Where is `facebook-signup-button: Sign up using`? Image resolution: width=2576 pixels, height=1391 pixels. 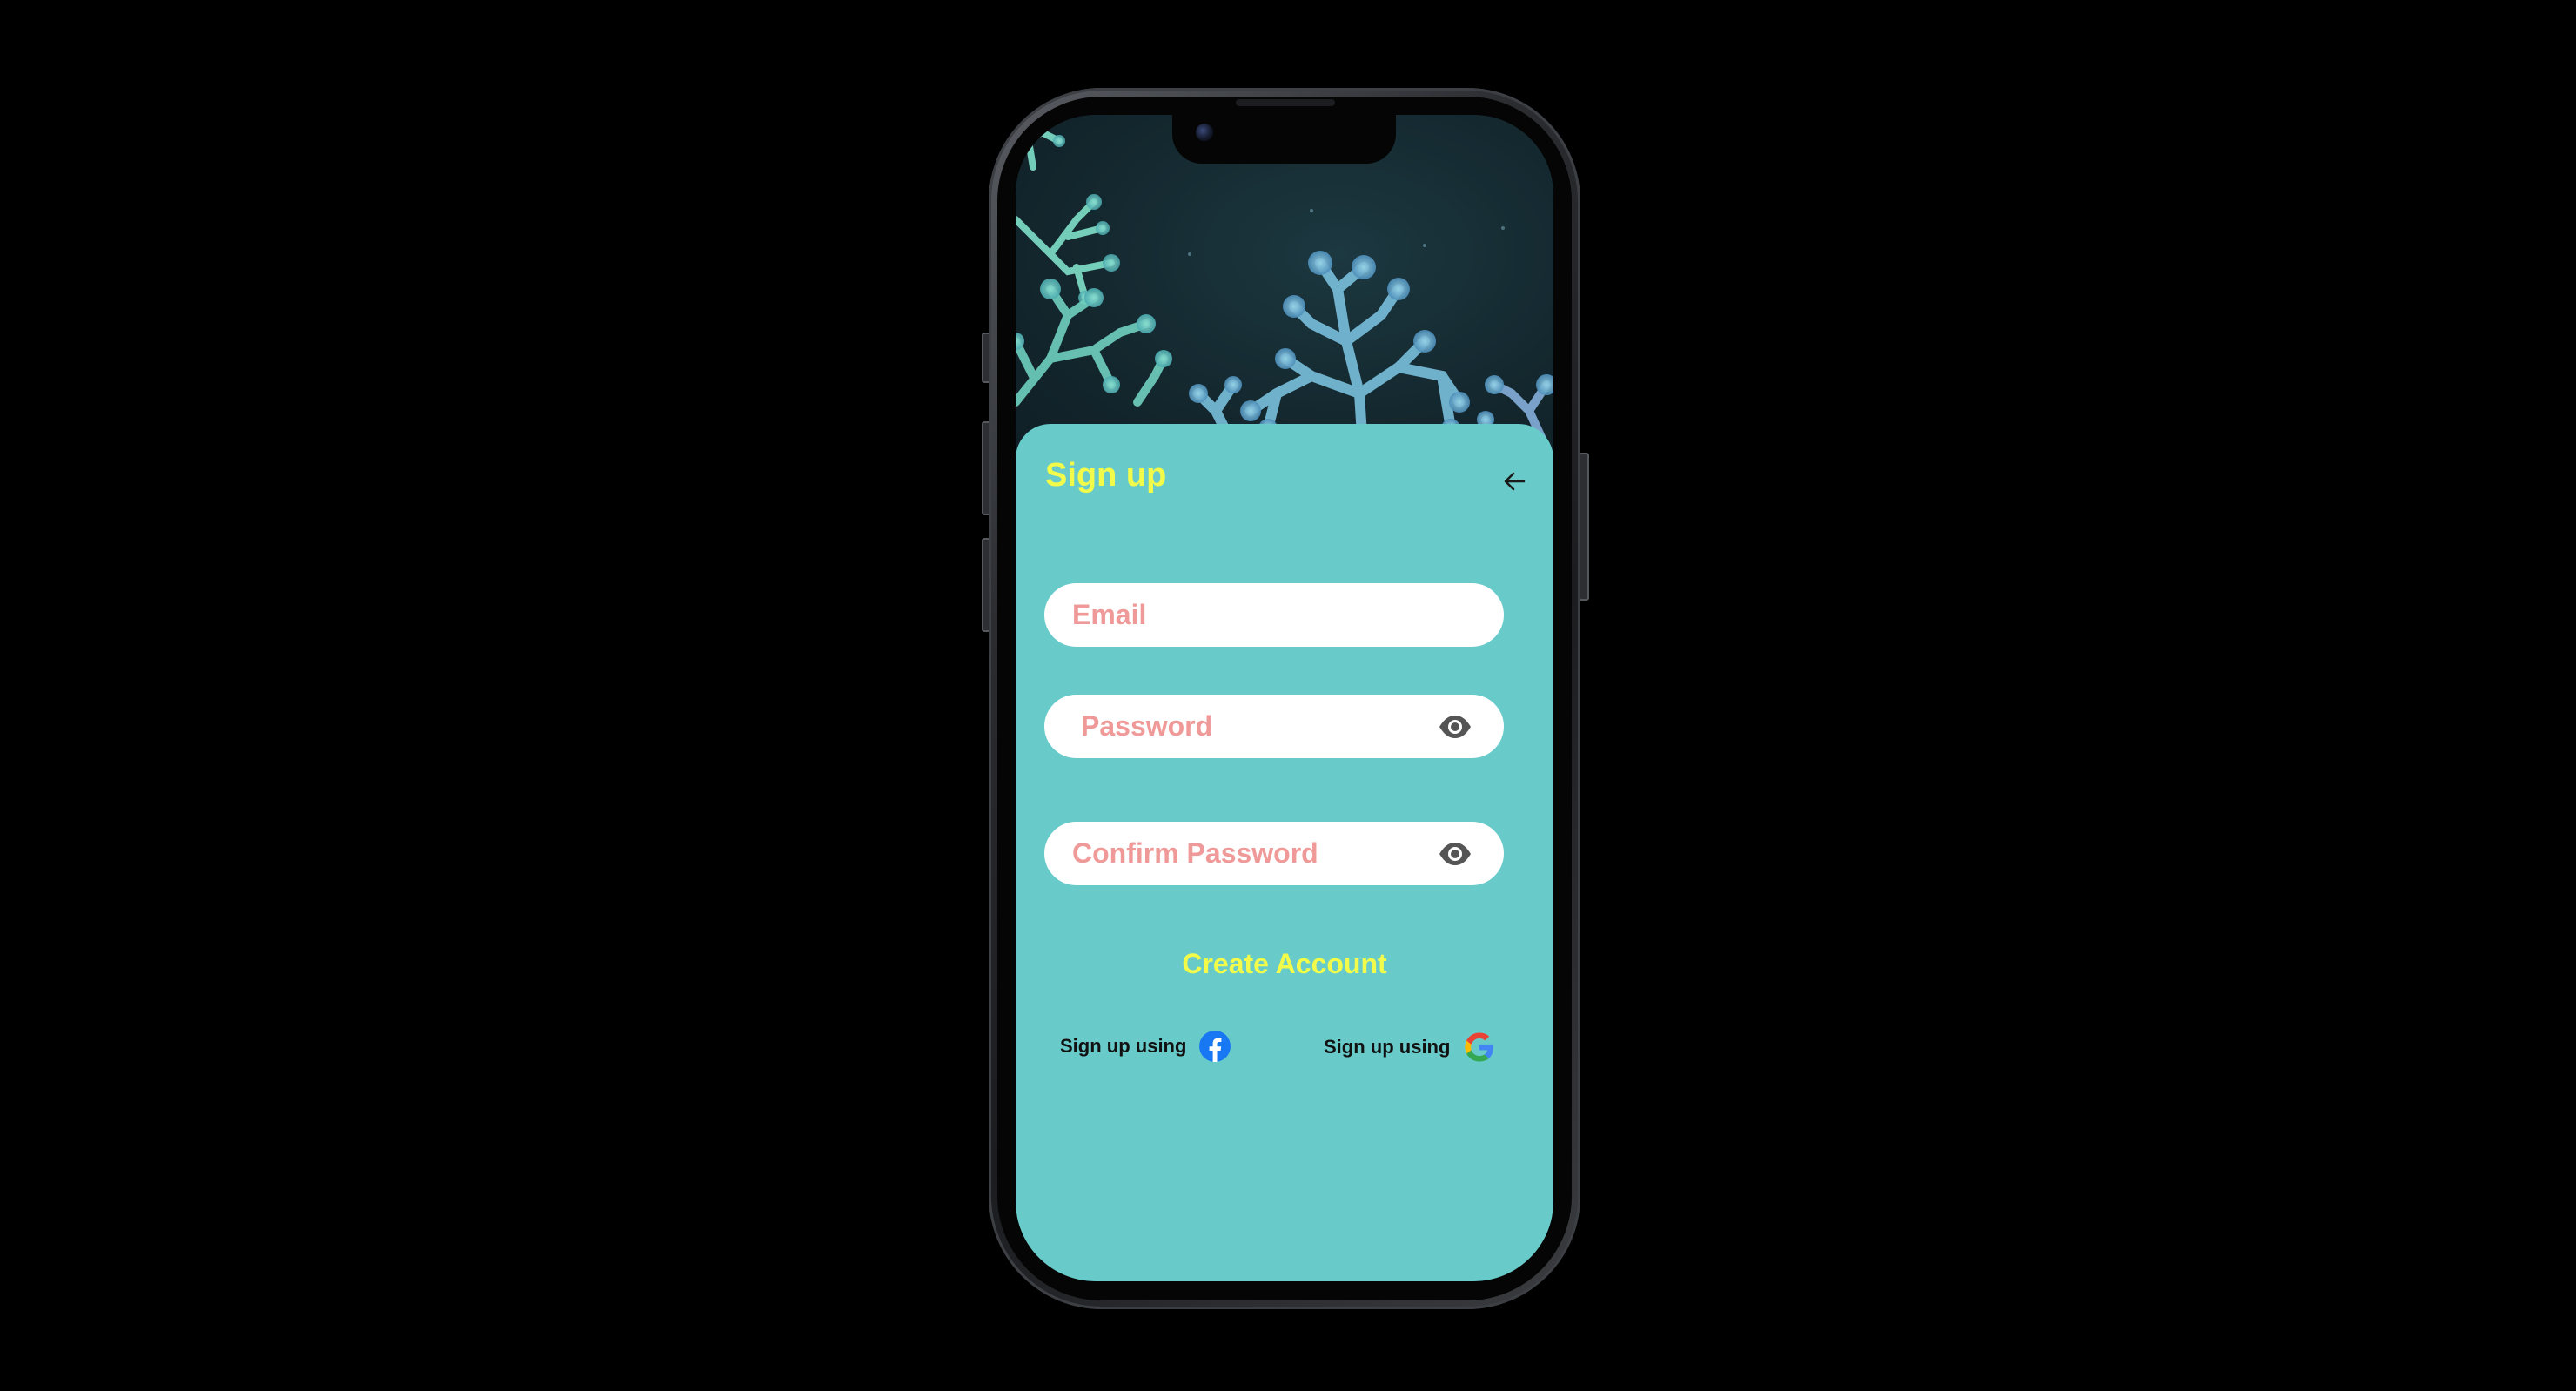 facebook-signup-button: Sign up using is located at coordinates (1145, 1046).